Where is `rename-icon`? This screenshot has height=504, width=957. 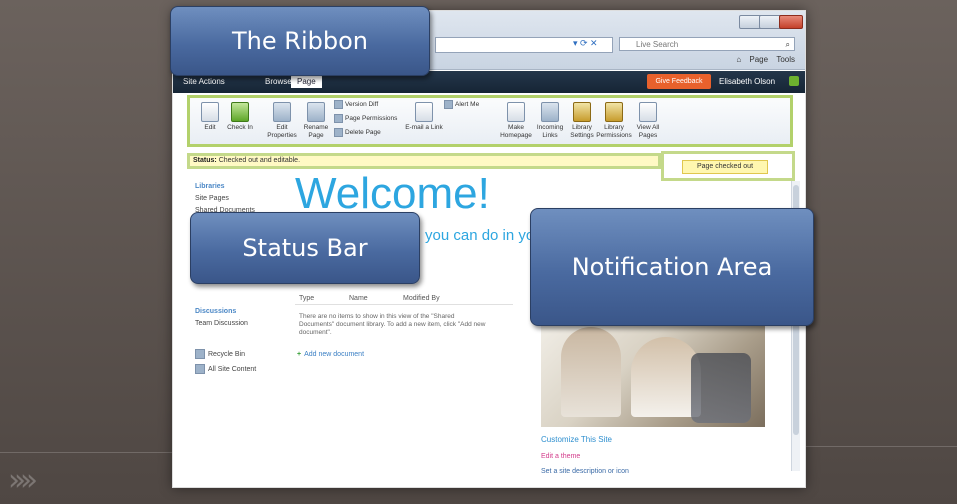
rename-icon is located at coordinates (316, 112).